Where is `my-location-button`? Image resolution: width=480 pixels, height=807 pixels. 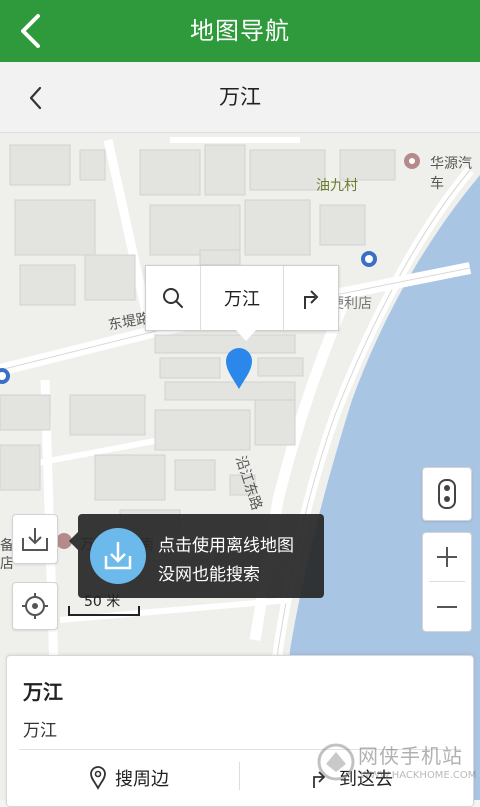 my-location-button is located at coordinates (35, 606).